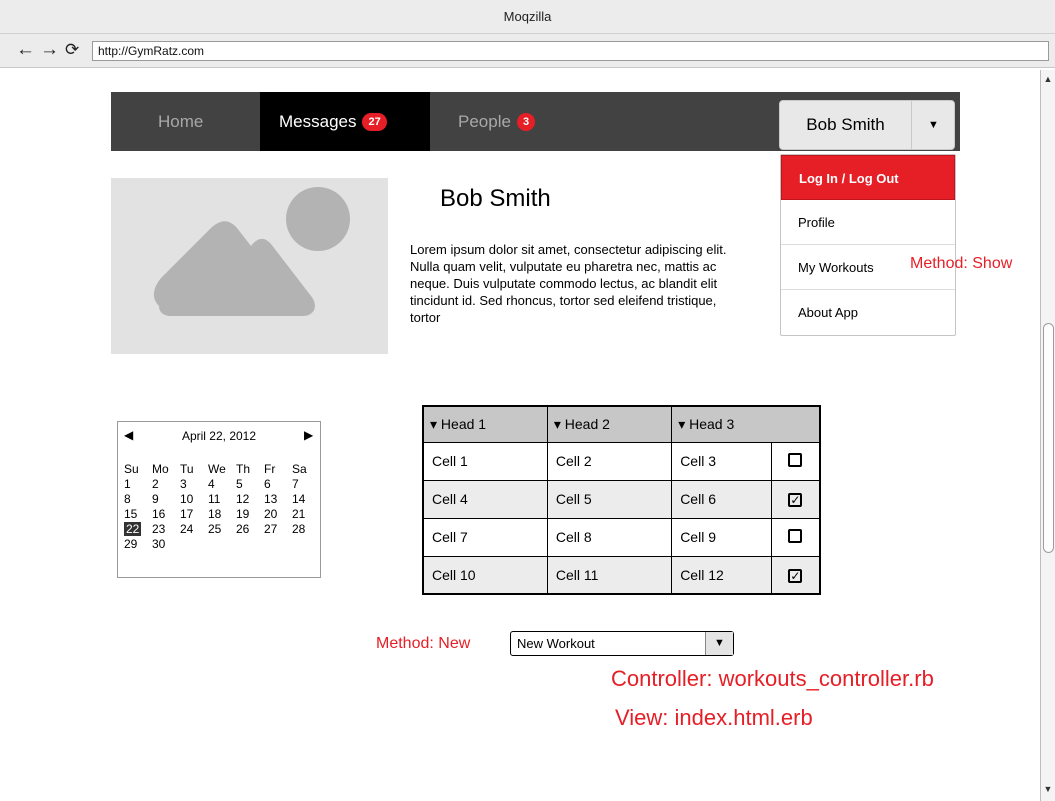 The image size is (1055, 801). What do you see at coordinates (248, 528) in the screenshot?
I see `calendar-day: 26` at bounding box center [248, 528].